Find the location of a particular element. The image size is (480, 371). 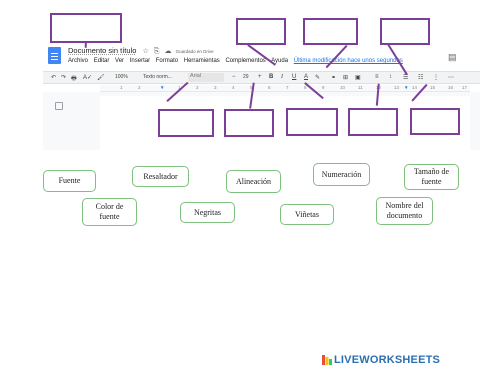

doc-title: Documento sin título is located at coordinates (102, 50).